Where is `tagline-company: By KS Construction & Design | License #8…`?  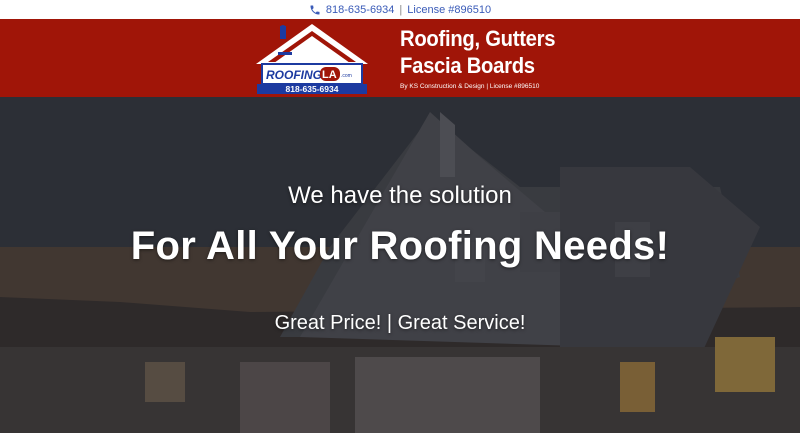 tagline-company: By KS Construction & Design | License #8… is located at coordinates (470, 86).